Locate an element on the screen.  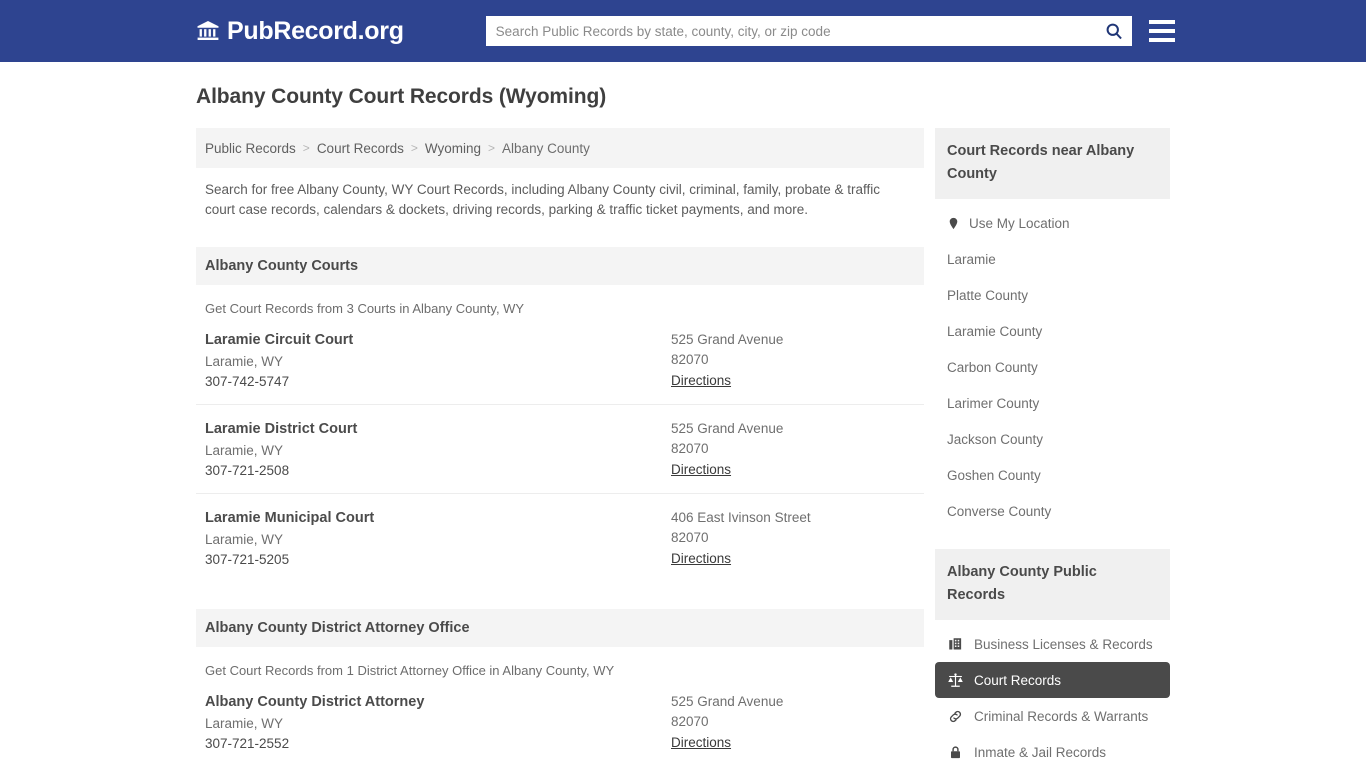
sidebar-item-label: Jackson County is located at coordinates (995, 439).